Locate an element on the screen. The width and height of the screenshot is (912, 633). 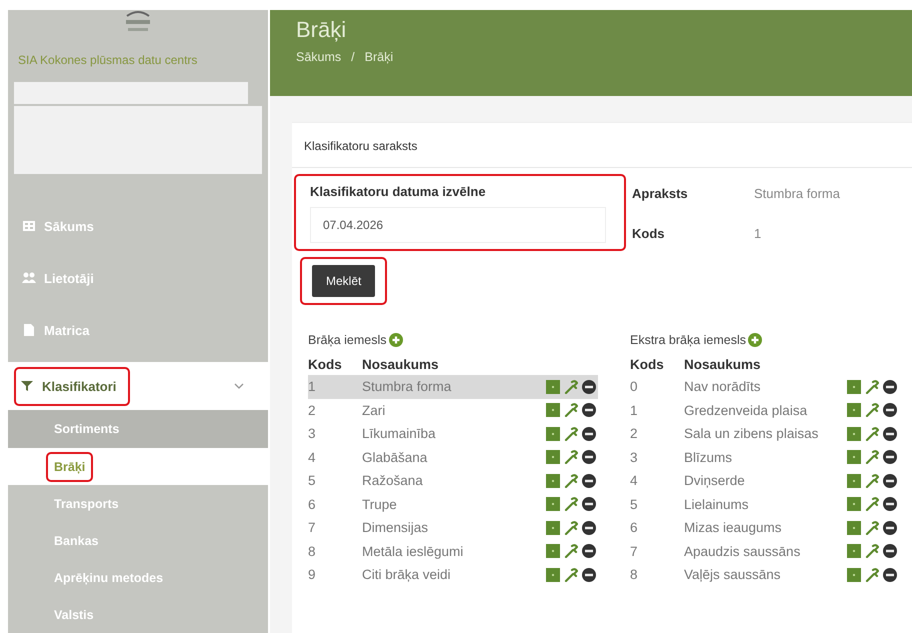
submenu-item: Aprēķinu metodes is located at coordinates (138, 577).